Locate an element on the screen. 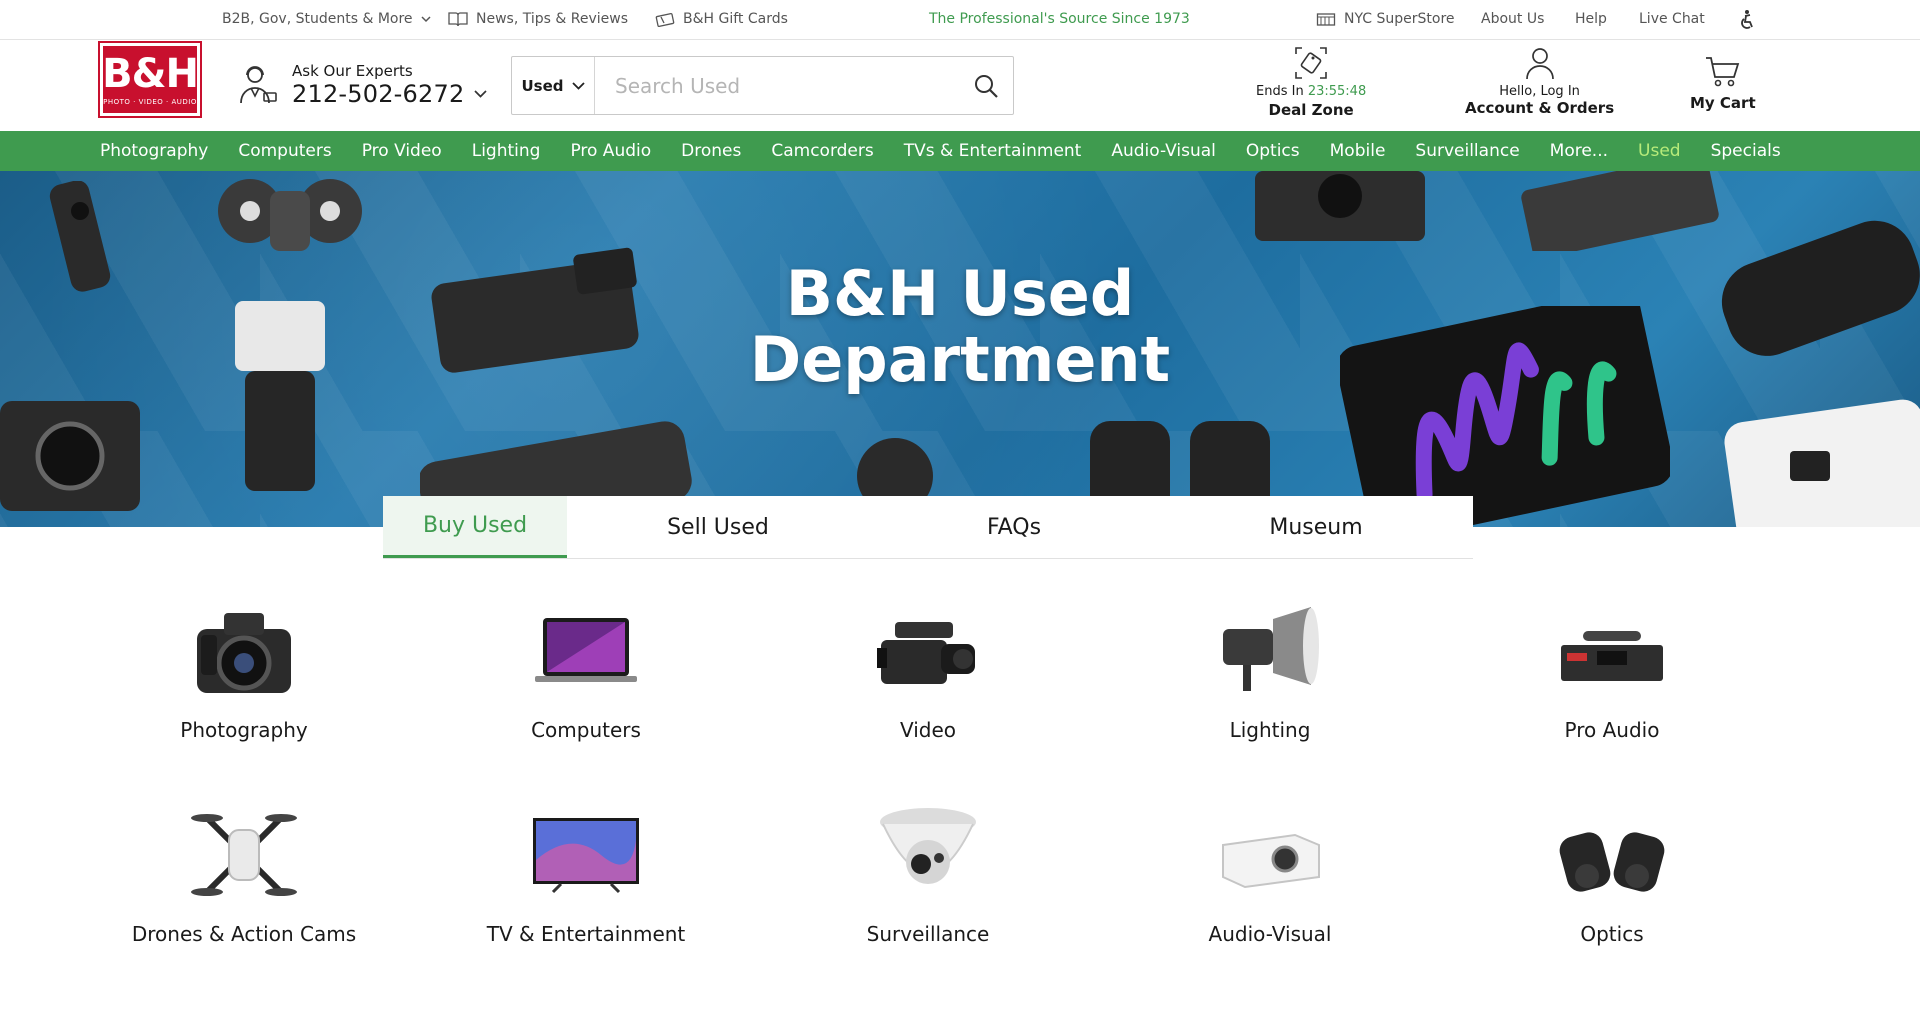  category-label: Optics is located at coordinates (1612, 934).